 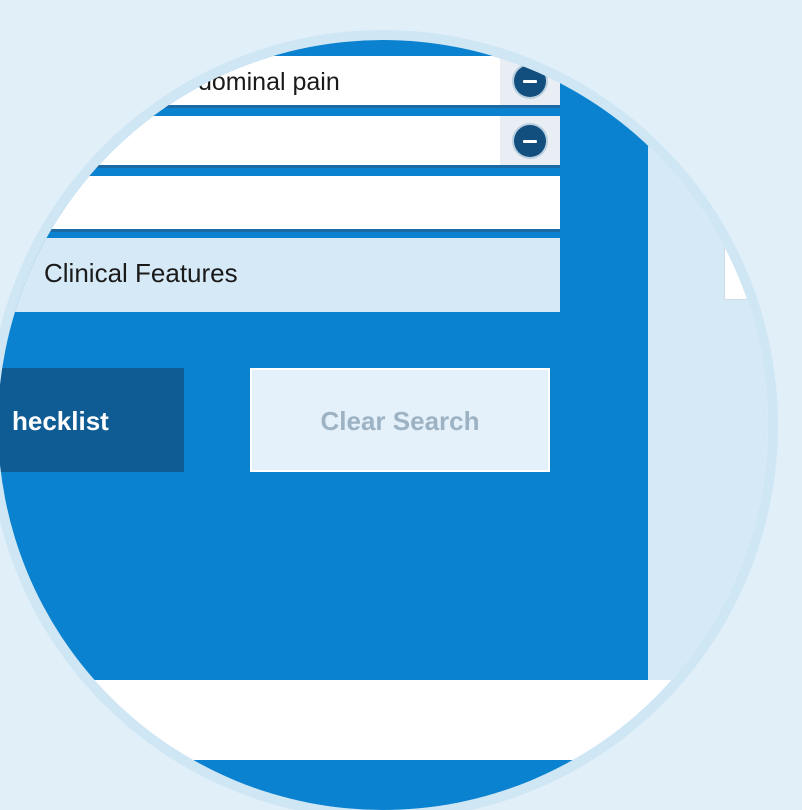 I want to click on checklist-button: hecklist, so click(x=92, y=420).